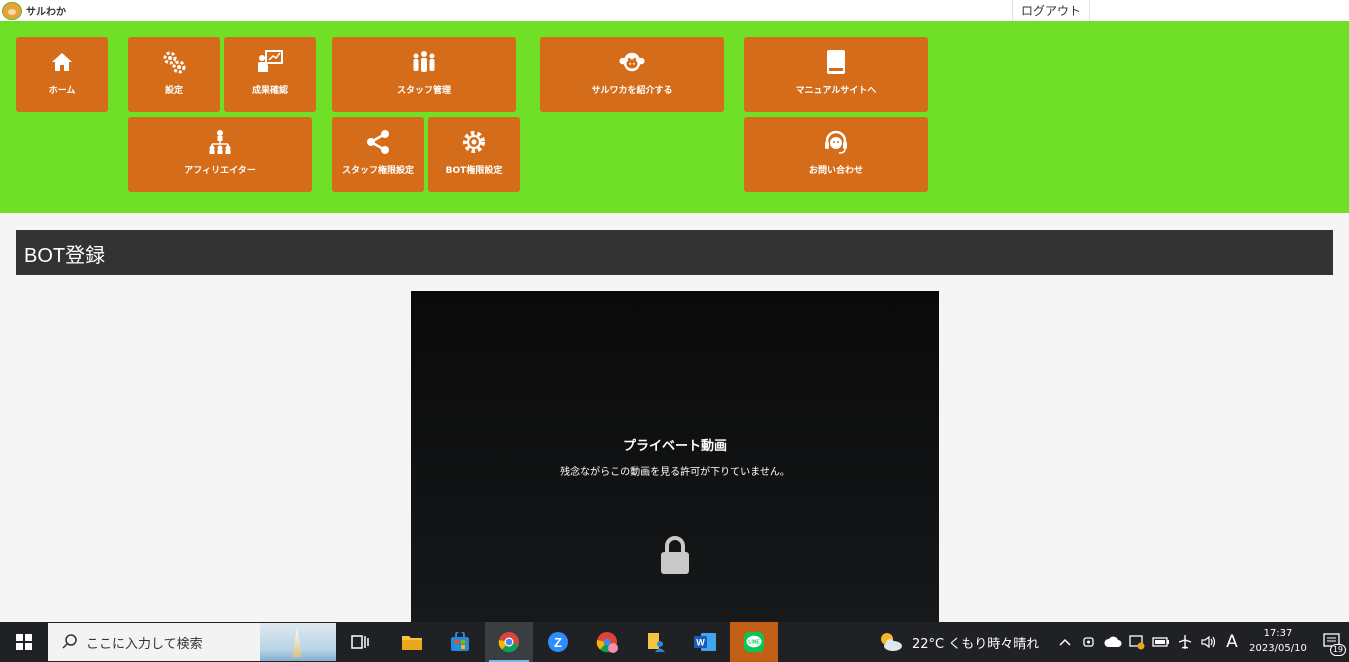 Image resolution: width=1349 pixels, height=662 pixels. I want to click on taskbar-app-shortcut, so click(656, 642).